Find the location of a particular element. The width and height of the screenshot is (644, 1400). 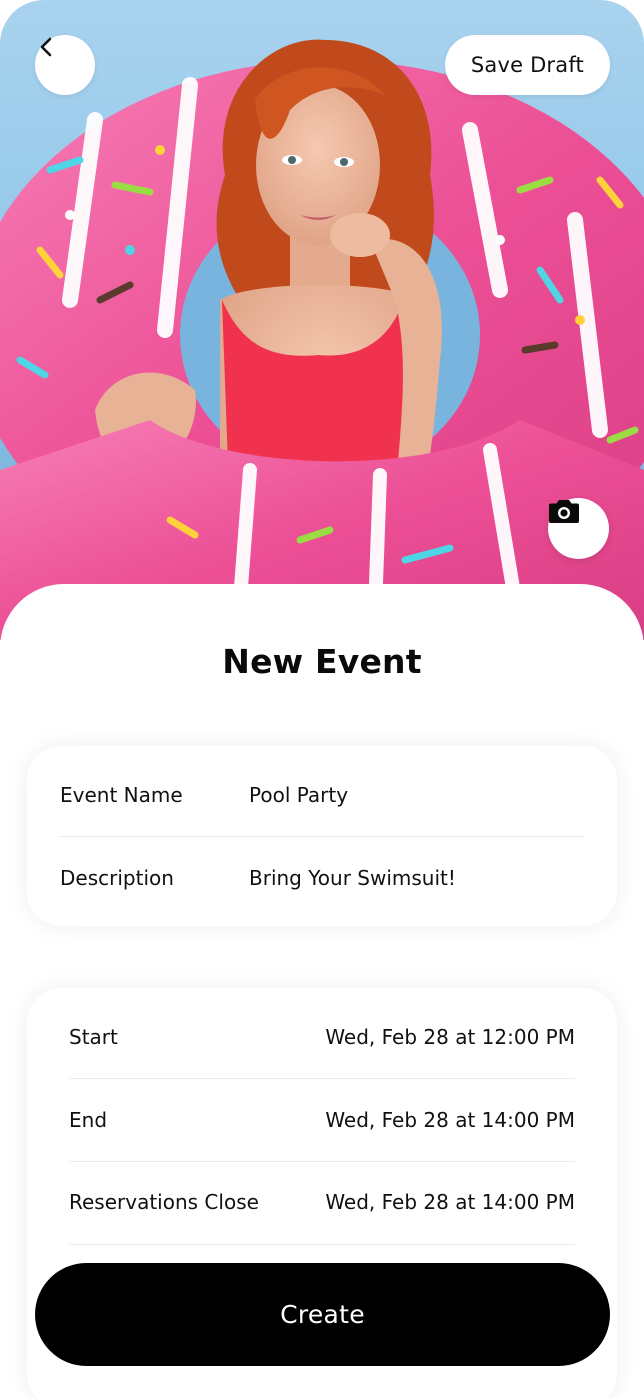

description-row: Description Bring Your Swimsuit! is located at coordinates (322, 878).